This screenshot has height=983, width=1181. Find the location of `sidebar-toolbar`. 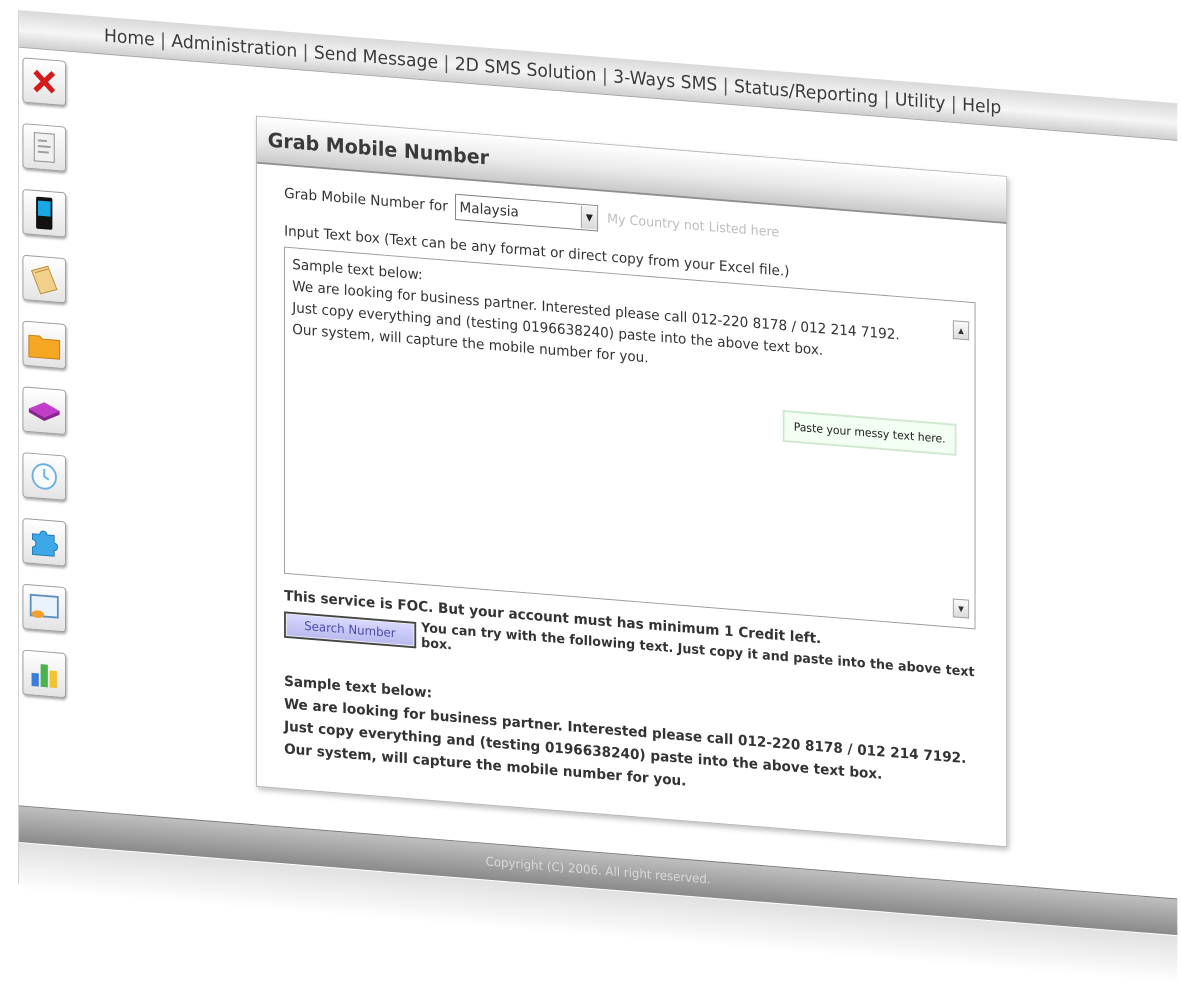

sidebar-toolbar is located at coordinates (50, 388).